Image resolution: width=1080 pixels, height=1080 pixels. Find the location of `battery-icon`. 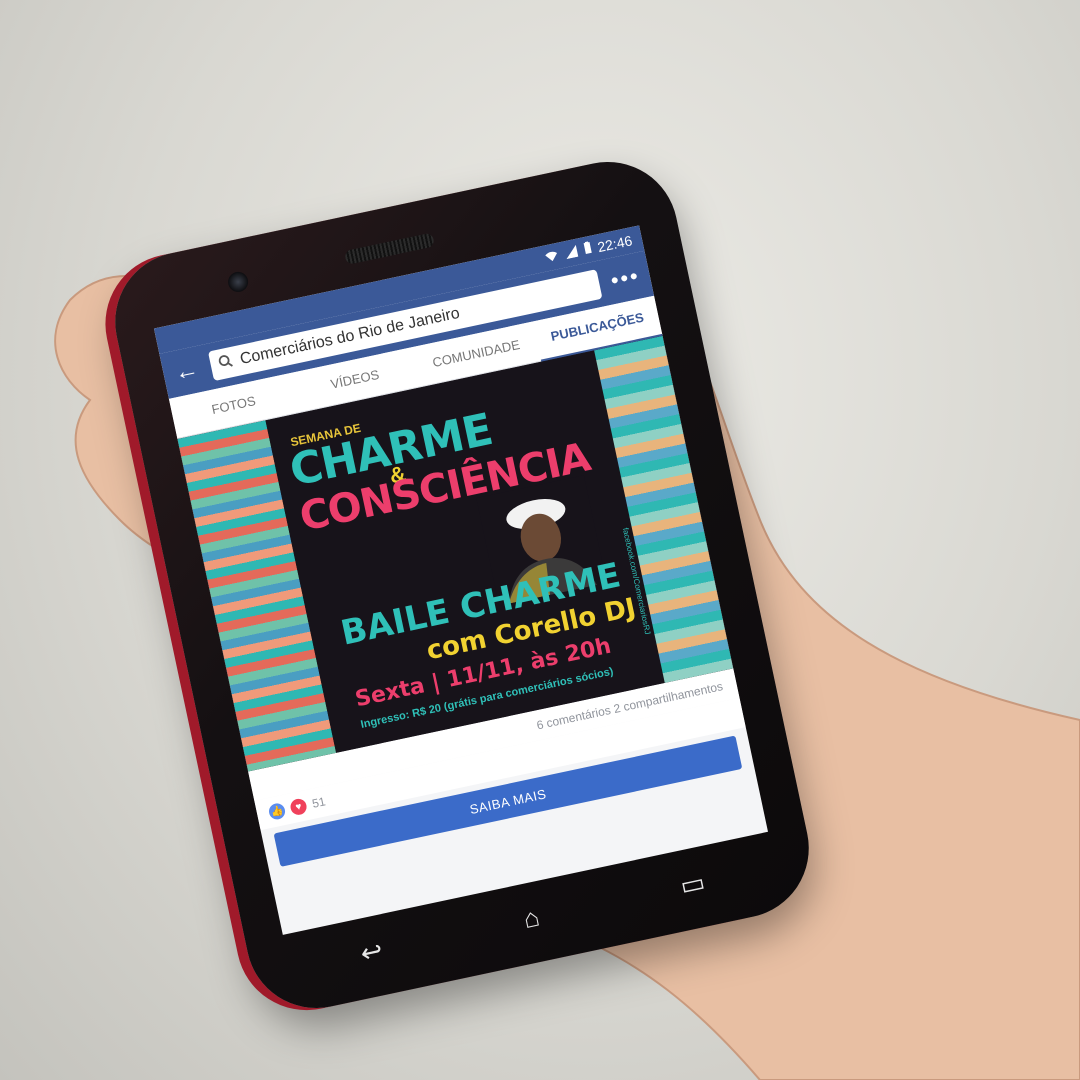

battery-icon is located at coordinates (587, 249).